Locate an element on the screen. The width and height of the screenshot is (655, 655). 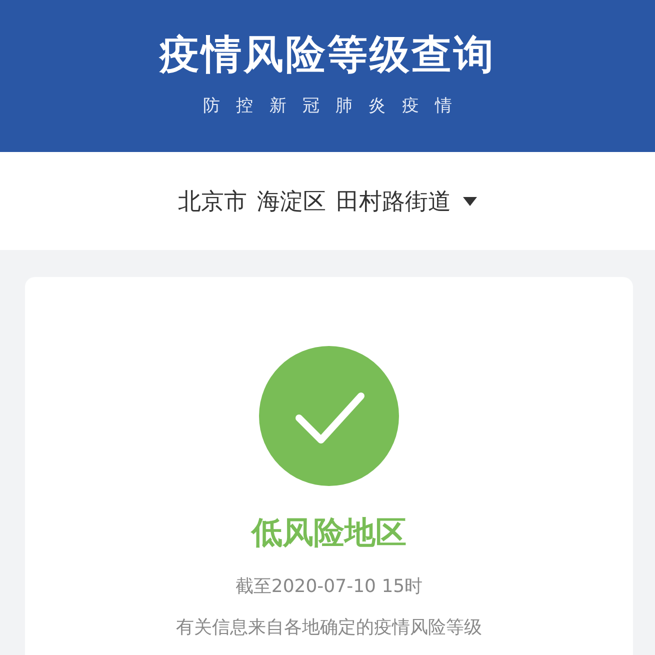
update-time: 截至2020-07-10 15时 is located at coordinates (329, 586).